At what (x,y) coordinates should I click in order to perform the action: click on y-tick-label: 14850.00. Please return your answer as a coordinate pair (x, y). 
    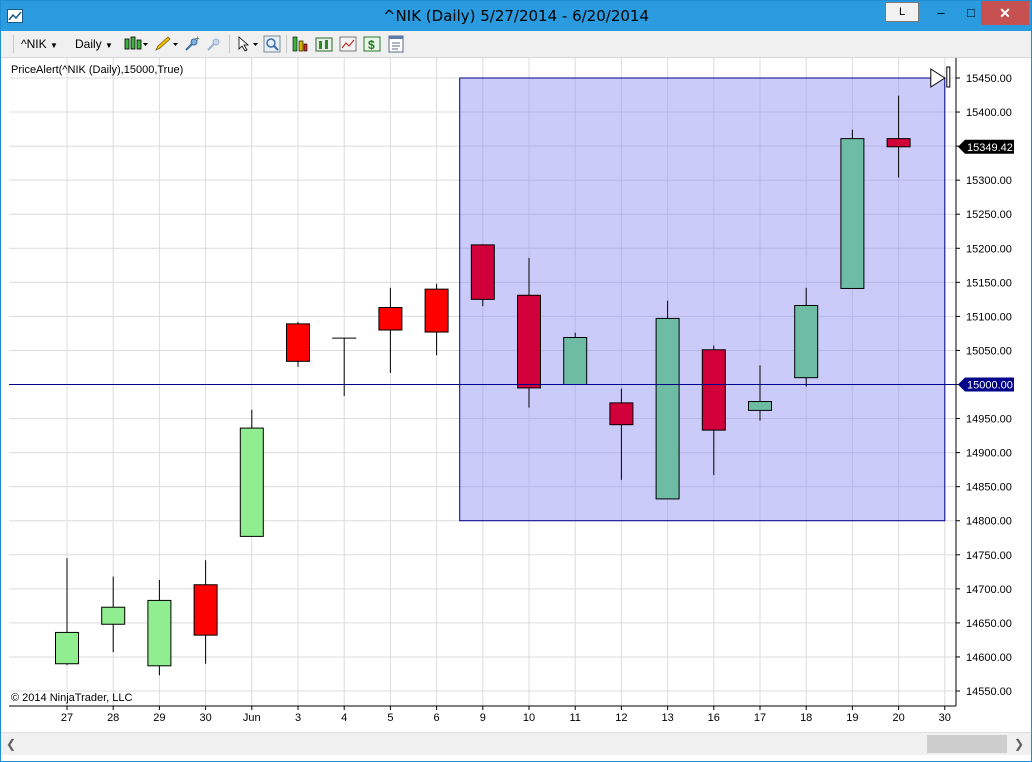
    Looking at the image, I should click on (989, 488).